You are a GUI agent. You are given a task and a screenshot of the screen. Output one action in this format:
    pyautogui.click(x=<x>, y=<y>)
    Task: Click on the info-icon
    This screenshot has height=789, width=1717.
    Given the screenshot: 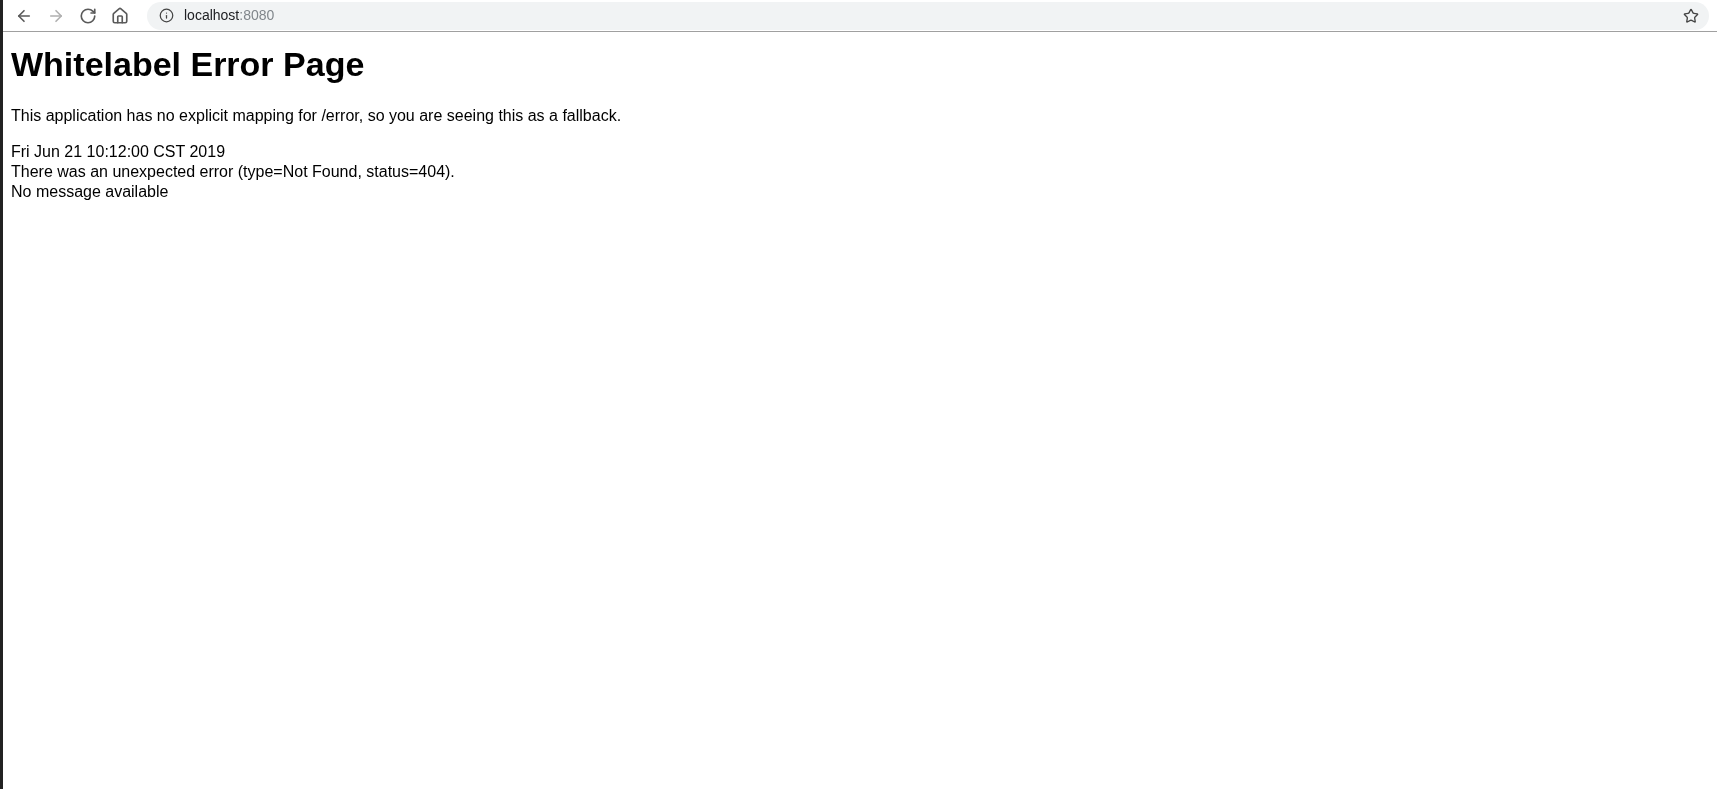 What is the action you would take?
    pyautogui.click(x=166, y=15)
    